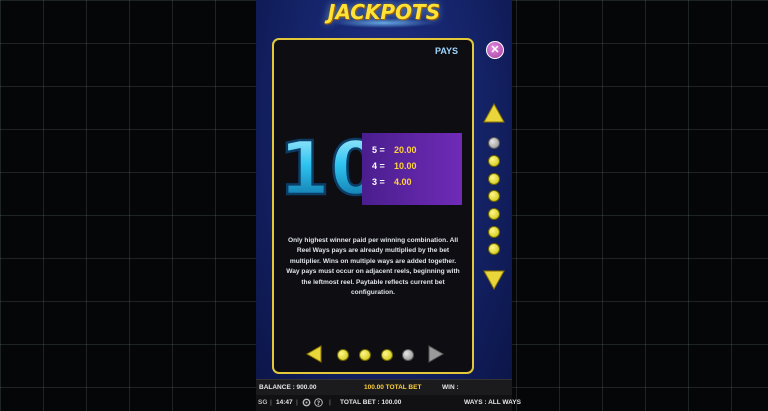 This screenshot has height=411, width=768. What do you see at coordinates (436, 354) in the screenshot?
I see `next-page-arrow-icon` at bounding box center [436, 354].